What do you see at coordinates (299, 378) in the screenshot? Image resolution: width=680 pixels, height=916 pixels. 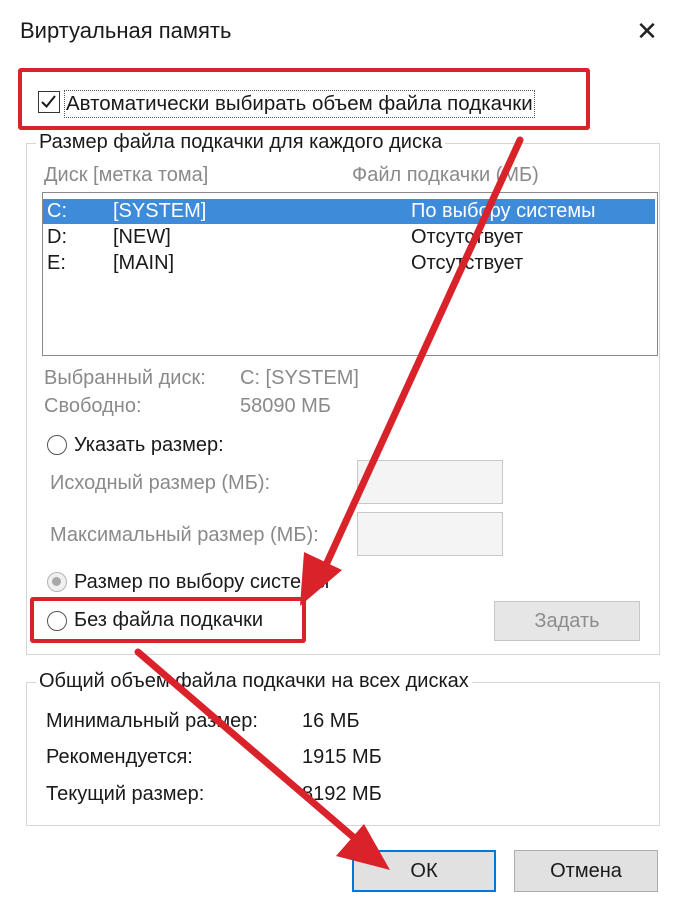 I see `selected-drive-value: C: [SYSTEM]` at bounding box center [299, 378].